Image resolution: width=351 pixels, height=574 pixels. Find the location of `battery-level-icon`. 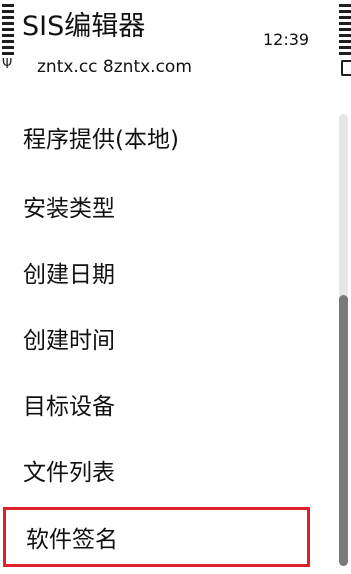

battery-level-icon is located at coordinates (344, 32).